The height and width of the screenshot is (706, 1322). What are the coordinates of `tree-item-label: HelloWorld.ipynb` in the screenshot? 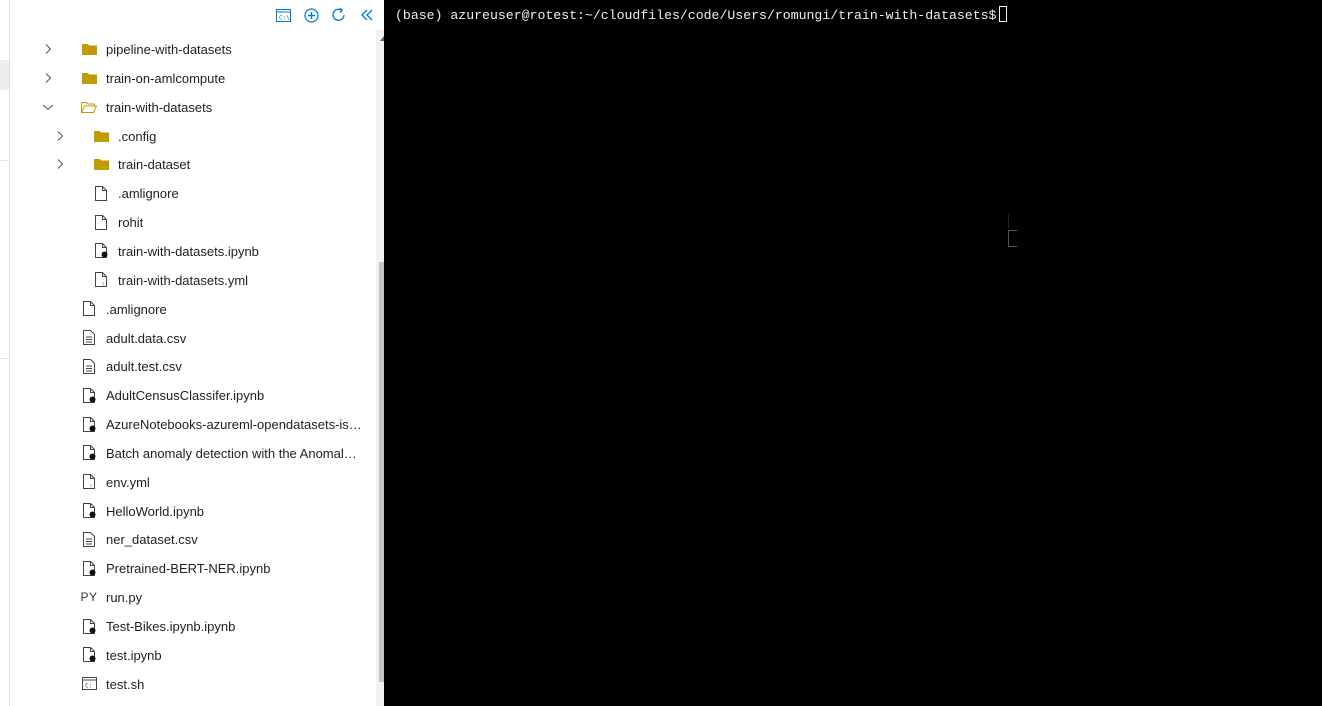 It's located at (155, 511).